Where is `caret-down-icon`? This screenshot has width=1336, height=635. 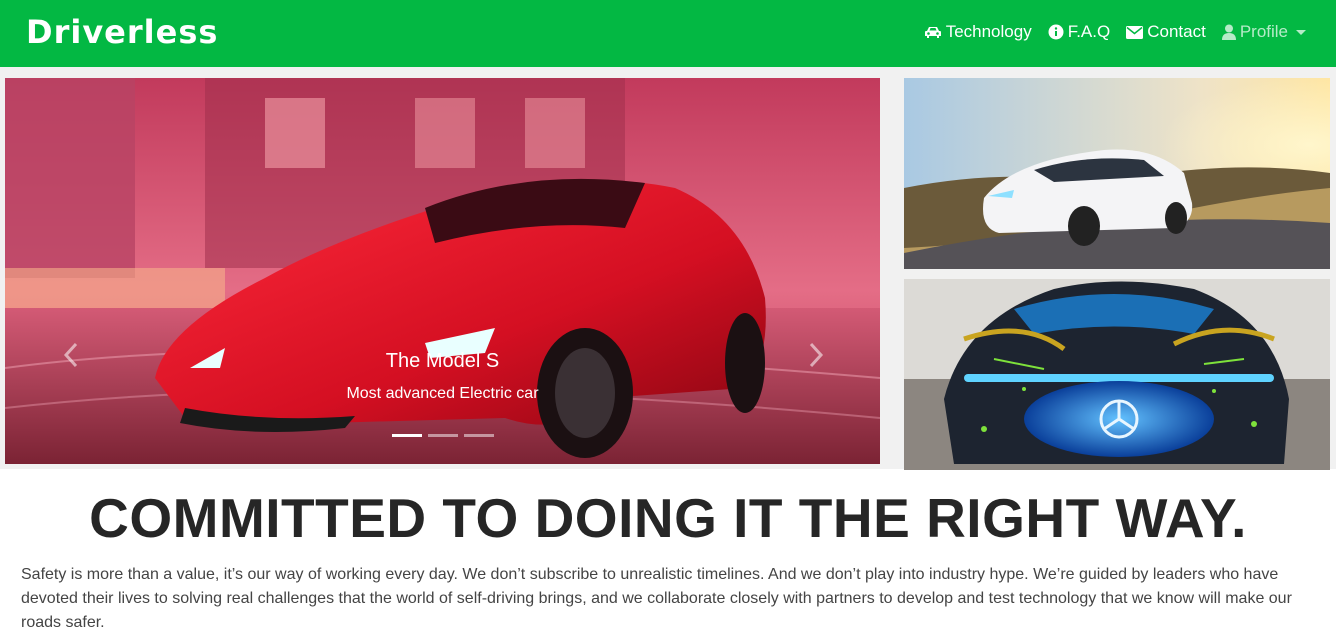 caret-down-icon is located at coordinates (1301, 32).